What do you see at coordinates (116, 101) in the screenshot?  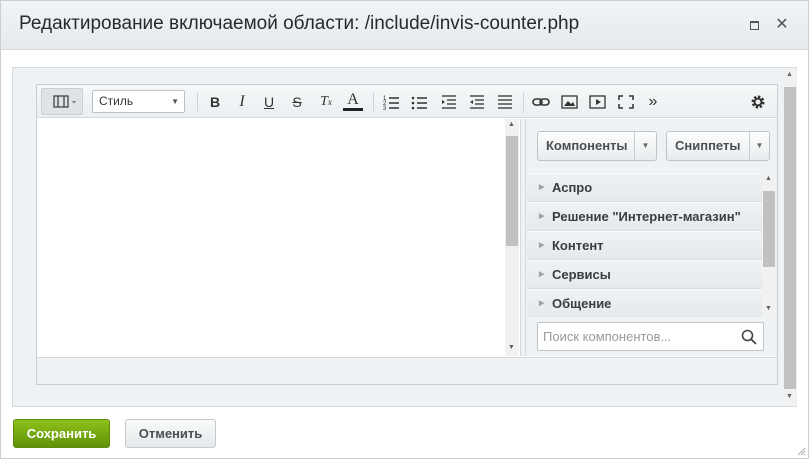 I see `style-select-value: Стиль` at bounding box center [116, 101].